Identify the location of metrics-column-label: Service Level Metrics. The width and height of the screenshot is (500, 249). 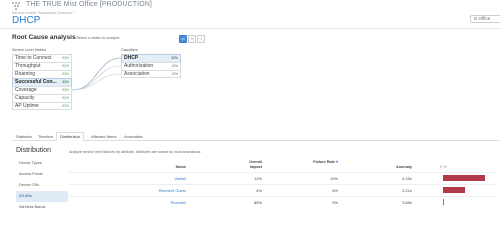
(29, 50).